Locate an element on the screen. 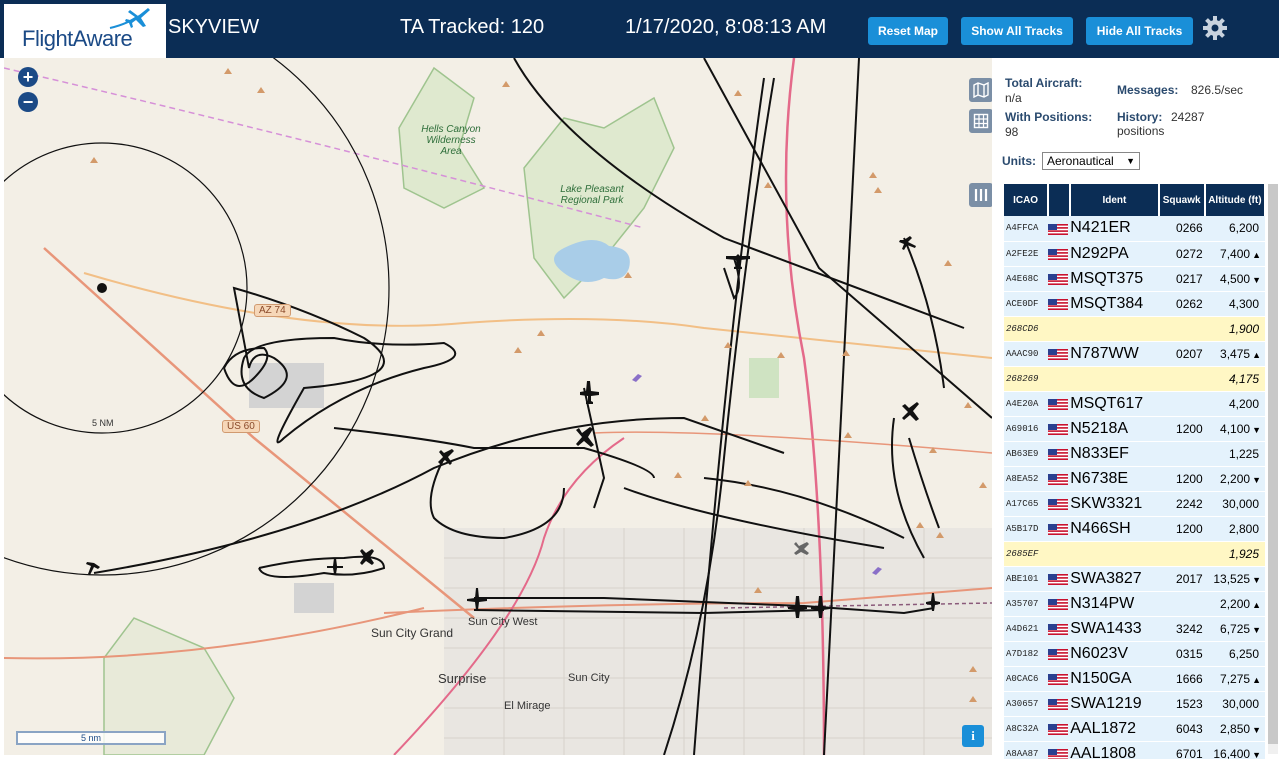 The image size is (1279, 759). table-scrollbar-thumb is located at coordinates (1273, 464).